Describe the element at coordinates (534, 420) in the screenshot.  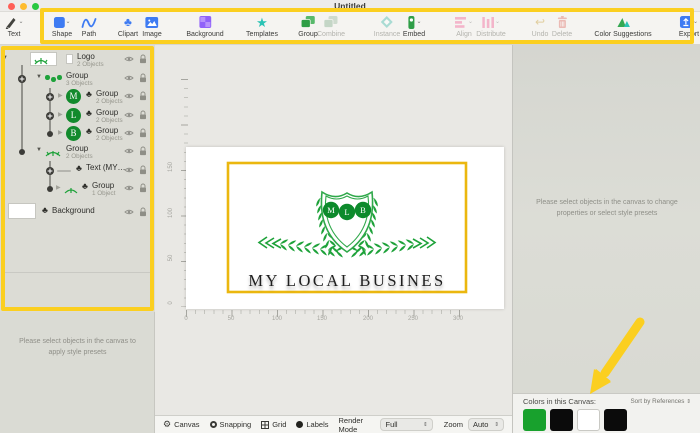
I see `color-swatch-green` at that location.